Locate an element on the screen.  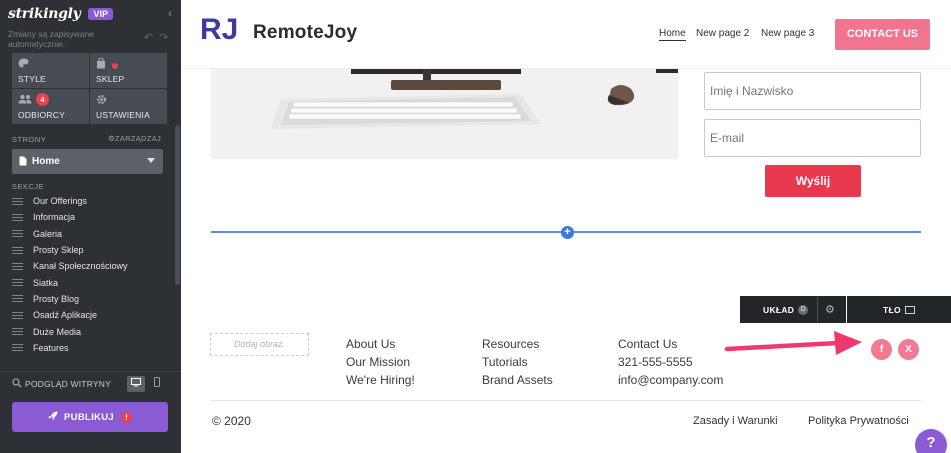
section-label: Prosty Sklep is located at coordinates (58, 250).